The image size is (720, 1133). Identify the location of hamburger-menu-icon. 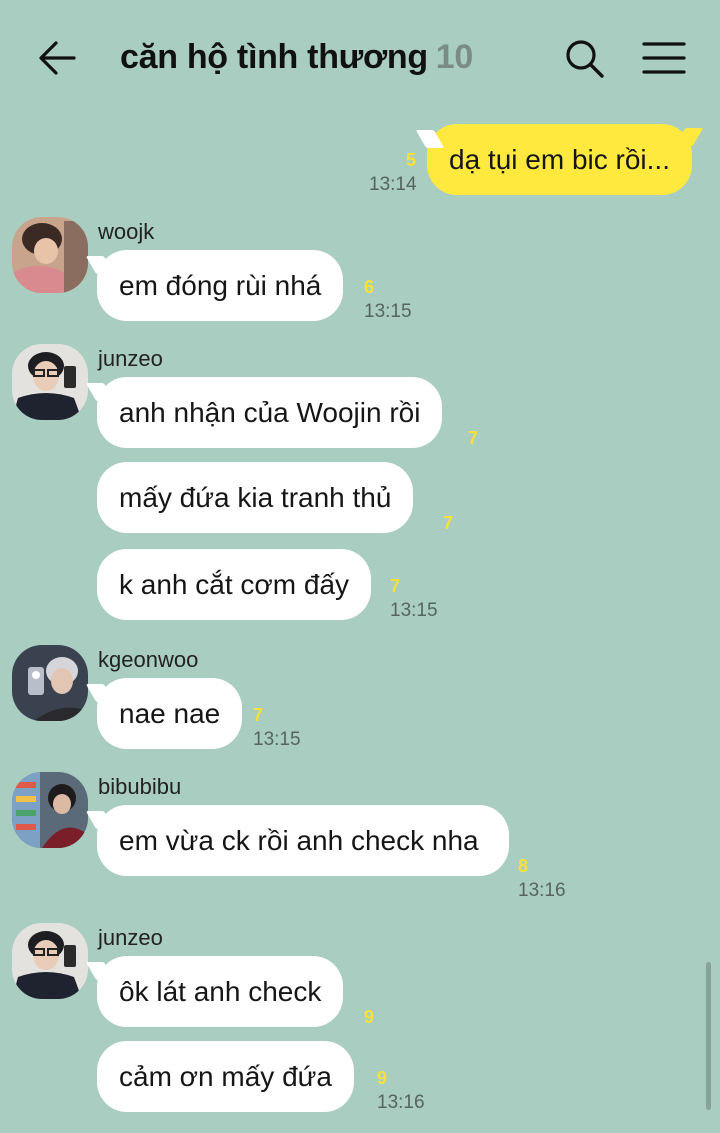
(664, 58).